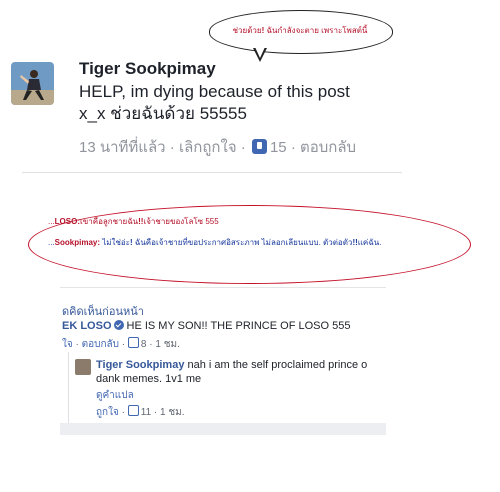  I want to click on reply-text-line-1: nah i am the self proclaimed prince o, so click(277, 365).